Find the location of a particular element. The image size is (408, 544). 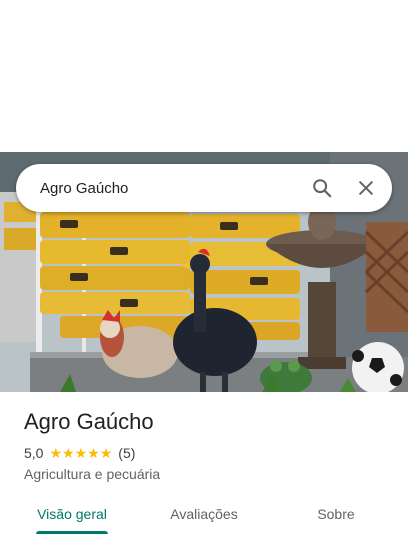

rating-value: 5,0 is located at coordinates (34, 453).